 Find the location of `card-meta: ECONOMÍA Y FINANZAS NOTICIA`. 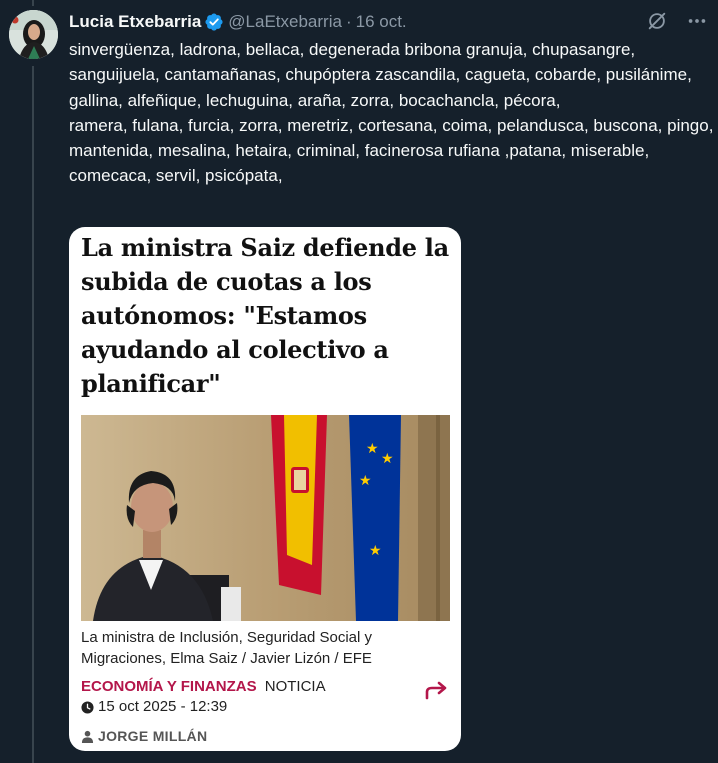

card-meta: ECONOMÍA Y FINANZAS NOTICIA is located at coordinates (203, 687).